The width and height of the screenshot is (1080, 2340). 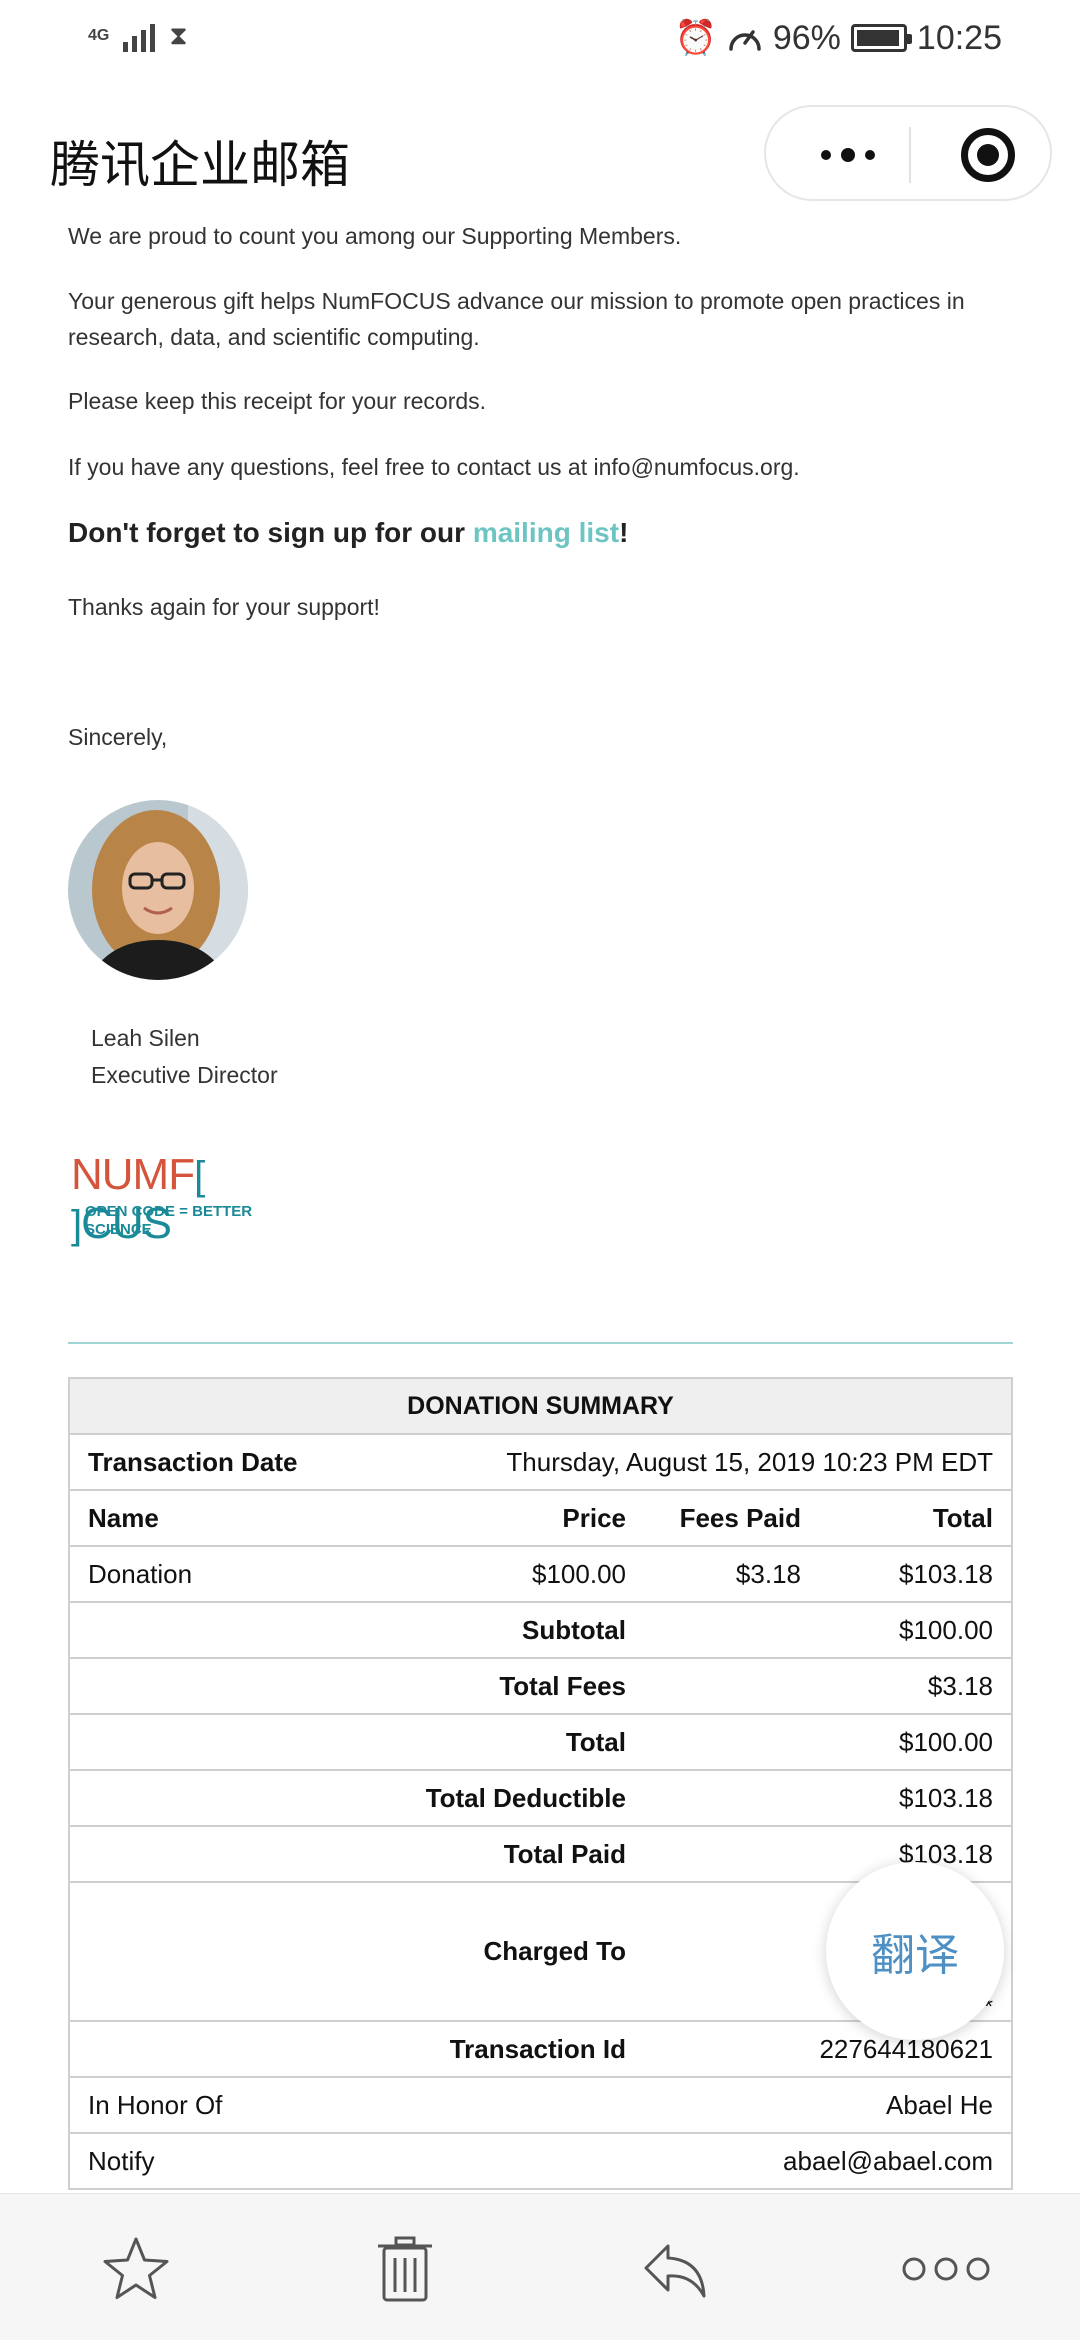 I want to click on star-icon, so click(x=136, y=2269).